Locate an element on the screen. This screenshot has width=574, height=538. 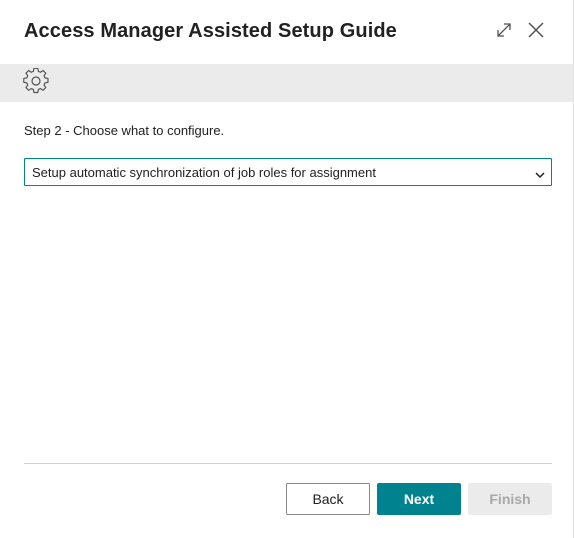
dialog-title: Access Manager Assisted Setup Guide is located at coordinates (210, 31).